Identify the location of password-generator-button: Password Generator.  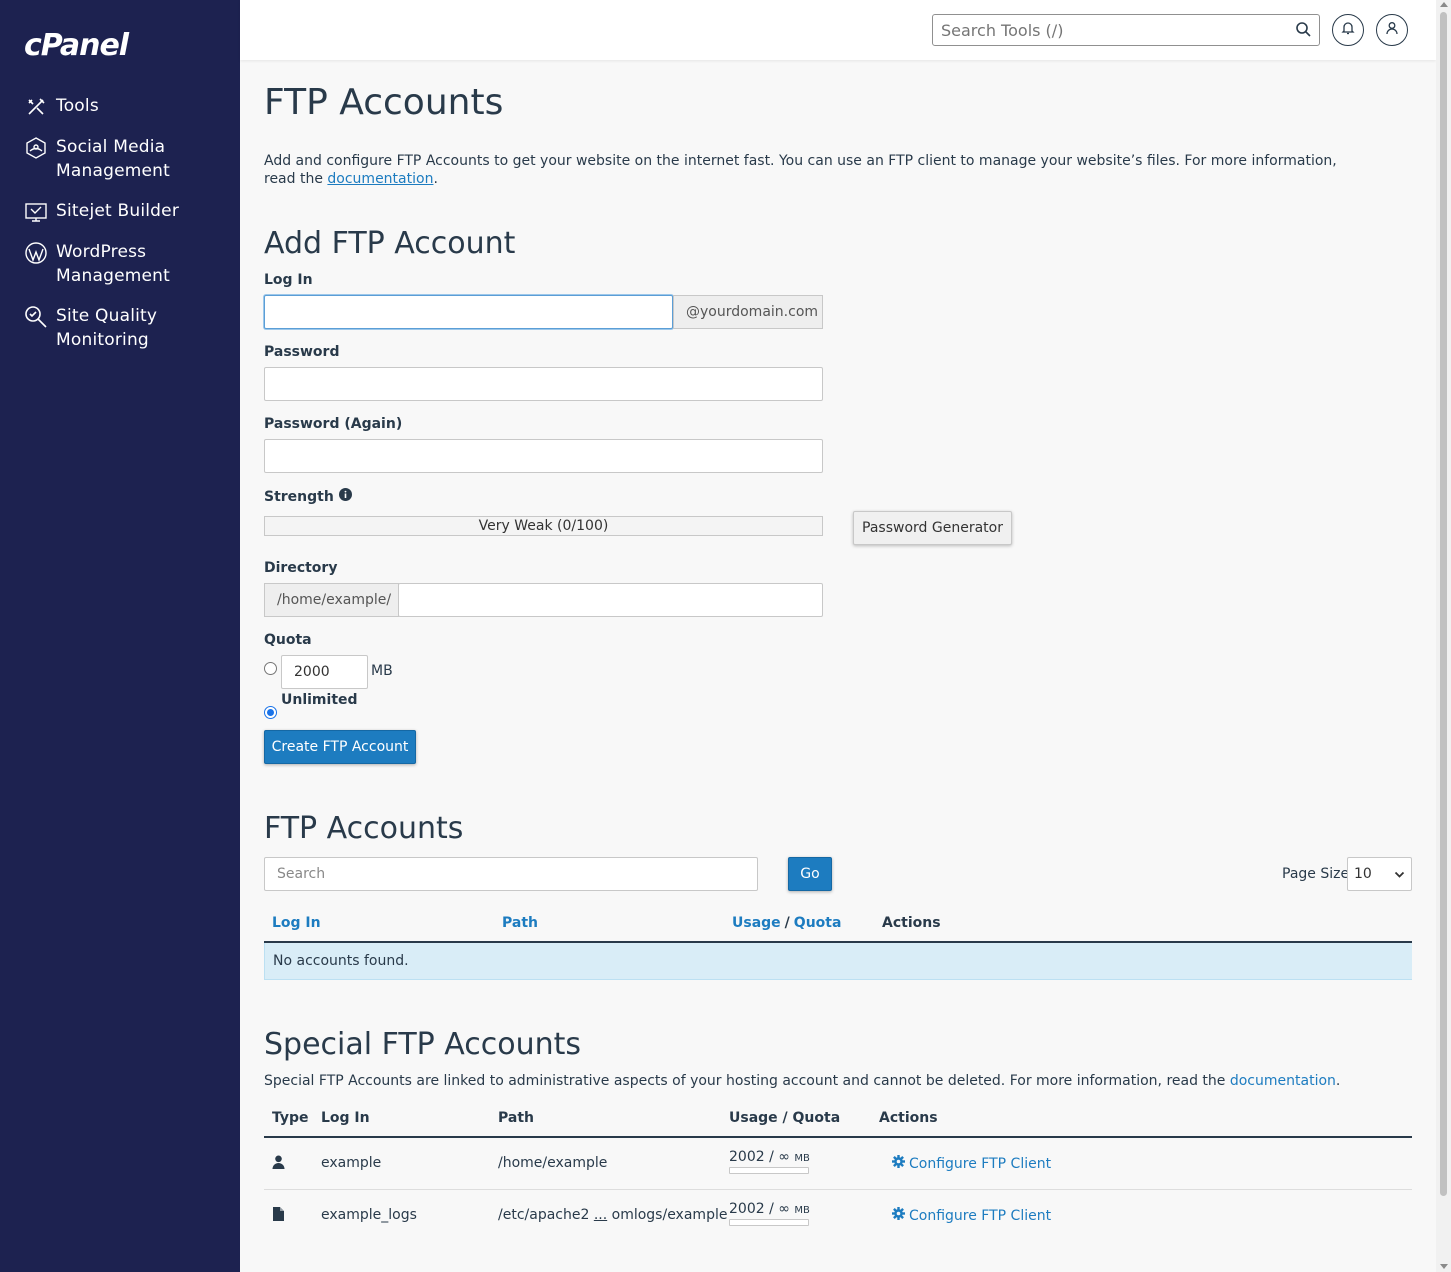
(932, 528).